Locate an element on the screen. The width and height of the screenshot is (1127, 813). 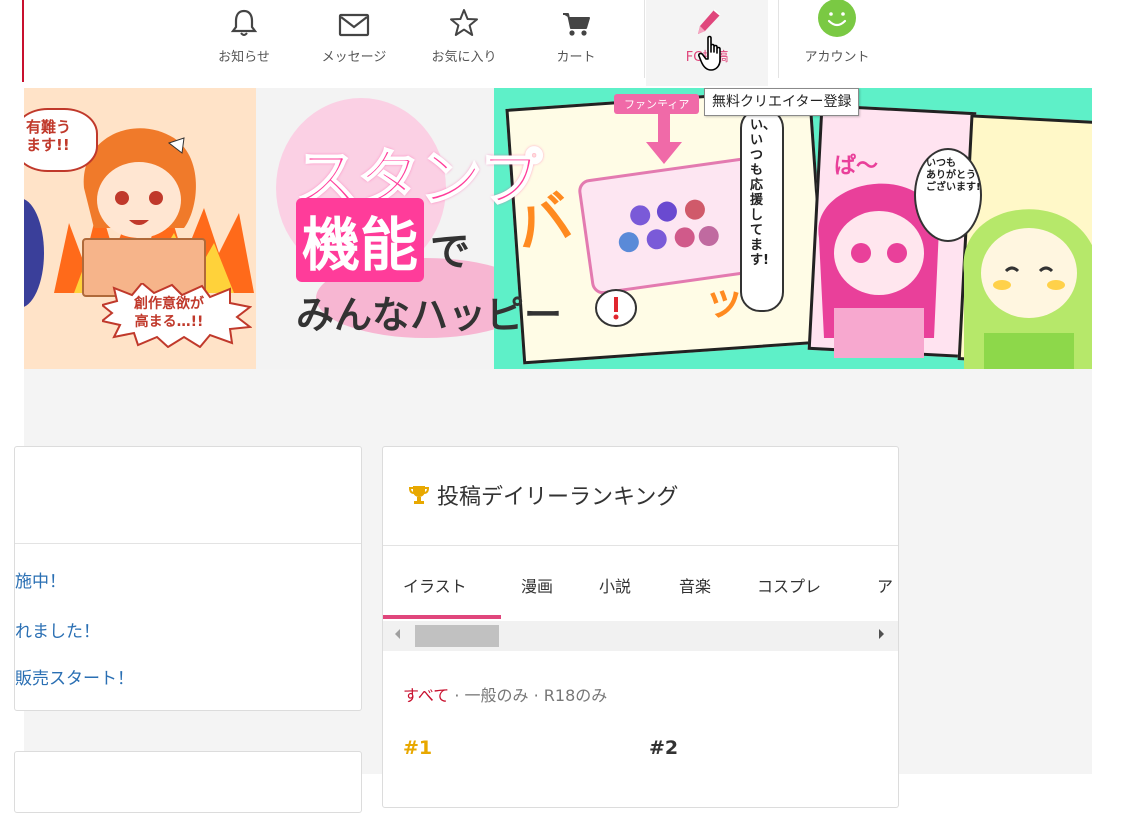
nav-cart: カート is located at coordinates (576, 43).